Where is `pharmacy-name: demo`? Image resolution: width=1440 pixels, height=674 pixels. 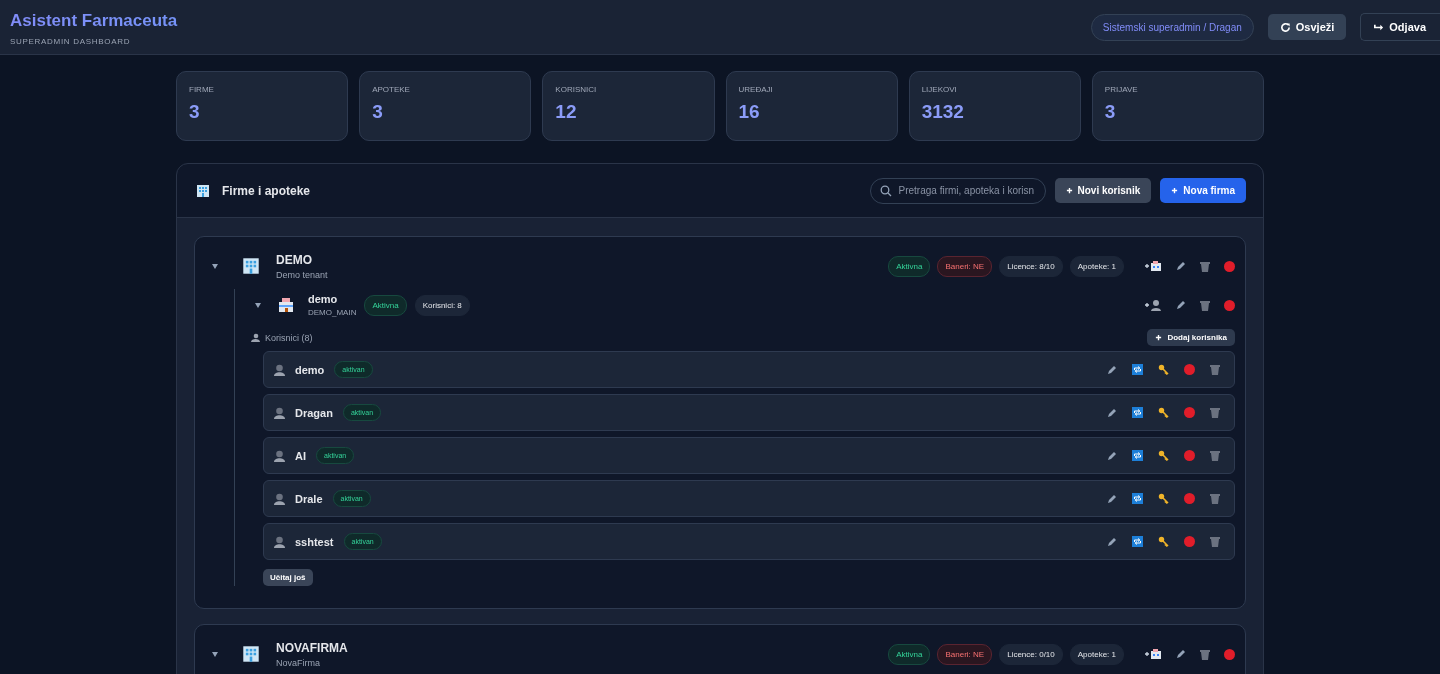
pharmacy-name: demo is located at coordinates (323, 299).